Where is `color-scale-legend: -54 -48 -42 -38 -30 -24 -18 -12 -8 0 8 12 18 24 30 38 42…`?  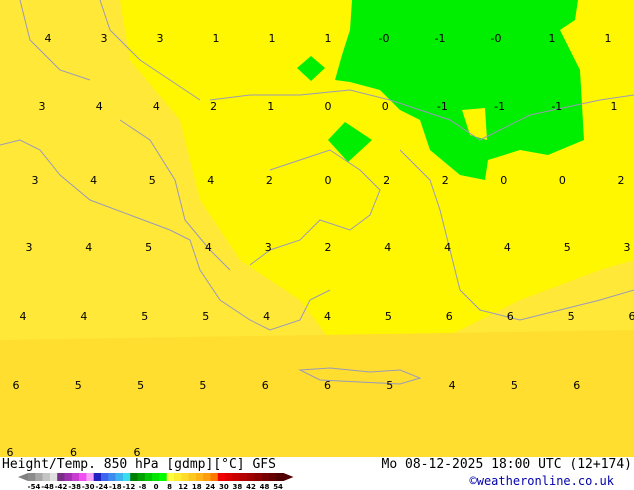
color-scale-legend: -54 -48 -42 -38 -30 -24 -18 -12 -8 0 8 12 18 24 30 38 42… is located at coordinates (156, 481).